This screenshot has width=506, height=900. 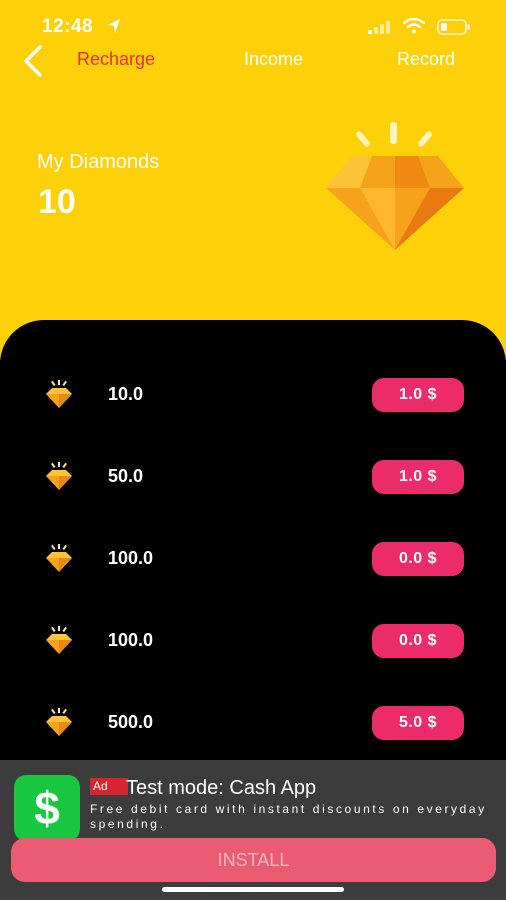 I want to click on price-button: 5.0 $, so click(x=418, y=723).